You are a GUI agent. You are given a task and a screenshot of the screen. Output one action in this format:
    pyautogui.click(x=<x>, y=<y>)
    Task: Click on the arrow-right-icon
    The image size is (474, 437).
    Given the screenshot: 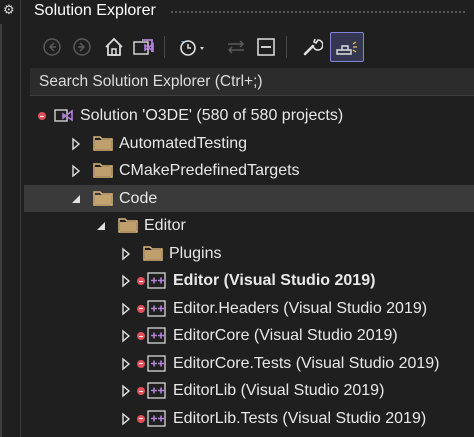 What is the action you would take?
    pyautogui.click(x=82, y=47)
    